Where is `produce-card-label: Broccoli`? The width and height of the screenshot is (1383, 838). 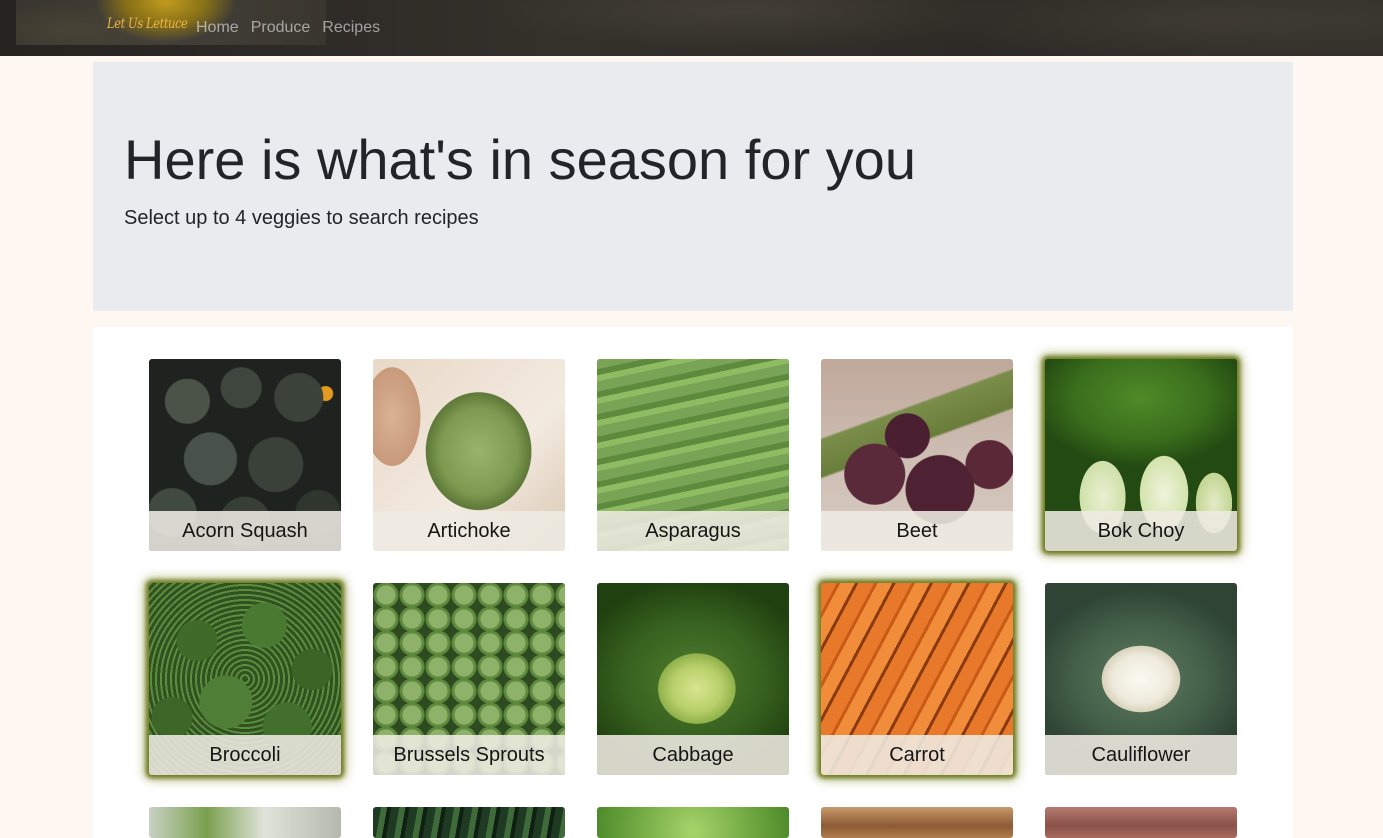 produce-card-label: Broccoli is located at coordinates (245, 755).